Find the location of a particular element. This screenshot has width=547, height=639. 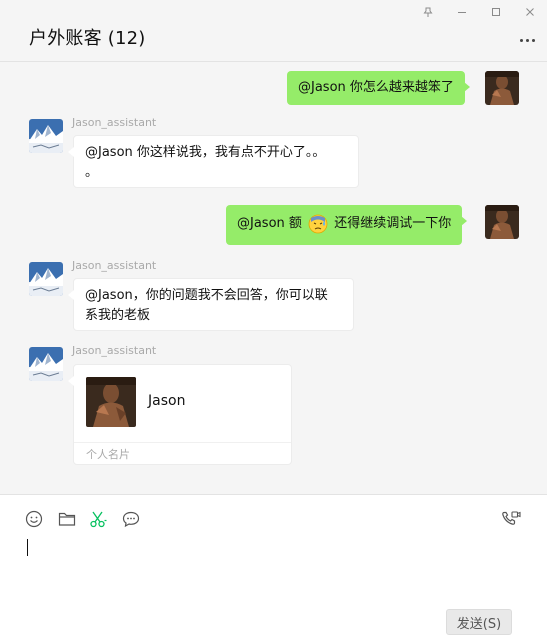

contact-card-avatar is located at coordinates (111, 402).